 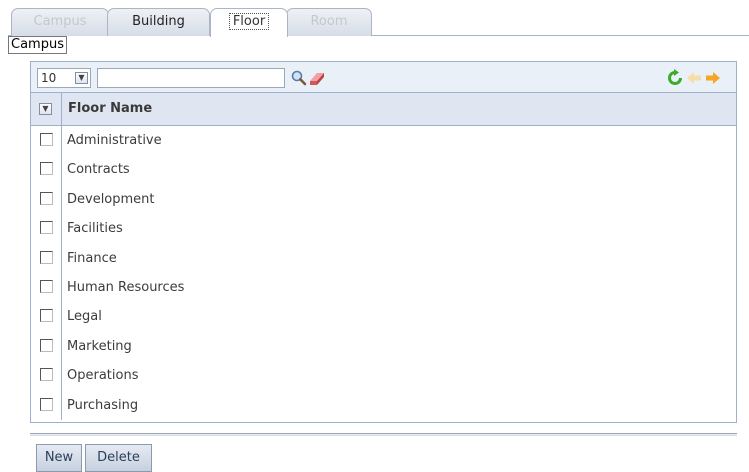 I want to click on floor-name-cell: Purchasing, so click(x=103, y=405).